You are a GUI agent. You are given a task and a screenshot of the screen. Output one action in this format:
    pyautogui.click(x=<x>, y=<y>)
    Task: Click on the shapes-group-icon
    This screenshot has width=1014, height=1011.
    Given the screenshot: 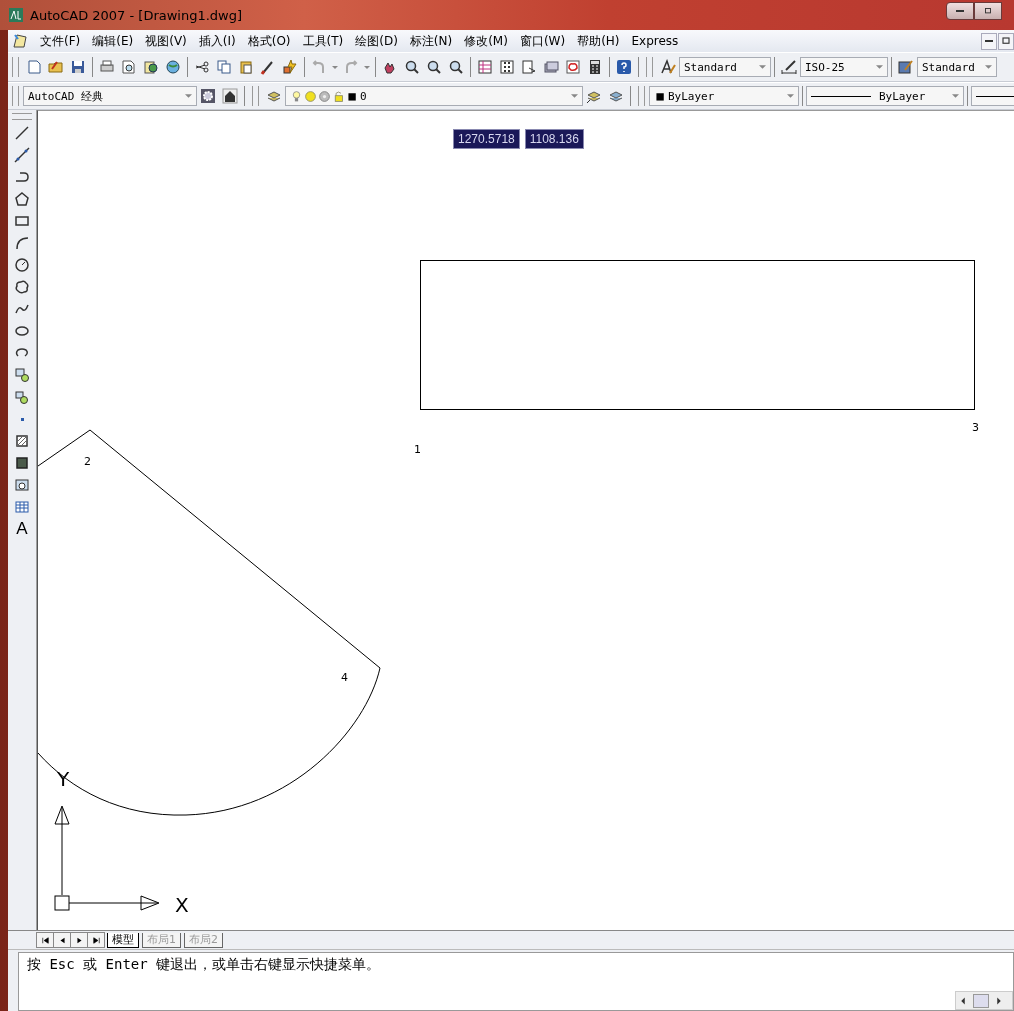 What is the action you would take?
    pyautogui.click(x=22, y=397)
    